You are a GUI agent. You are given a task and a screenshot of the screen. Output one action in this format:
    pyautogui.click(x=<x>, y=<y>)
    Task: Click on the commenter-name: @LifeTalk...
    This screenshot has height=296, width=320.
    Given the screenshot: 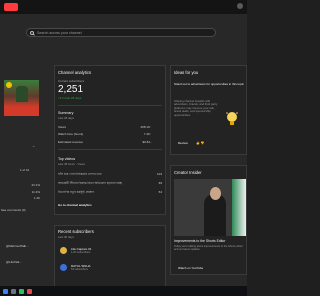 What is the action you would take?
    pyautogui.click(x=14, y=262)
    